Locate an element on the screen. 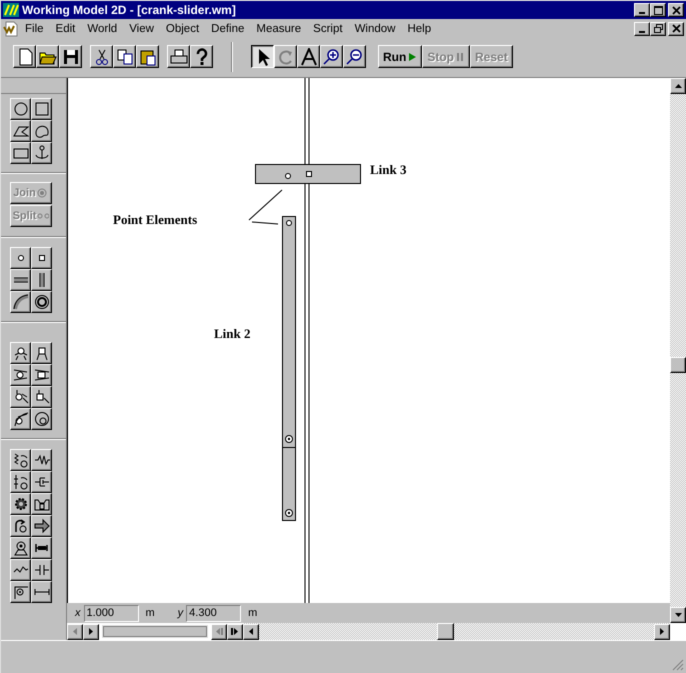 This screenshot has width=686, height=673. square-icon is located at coordinates (42, 109).